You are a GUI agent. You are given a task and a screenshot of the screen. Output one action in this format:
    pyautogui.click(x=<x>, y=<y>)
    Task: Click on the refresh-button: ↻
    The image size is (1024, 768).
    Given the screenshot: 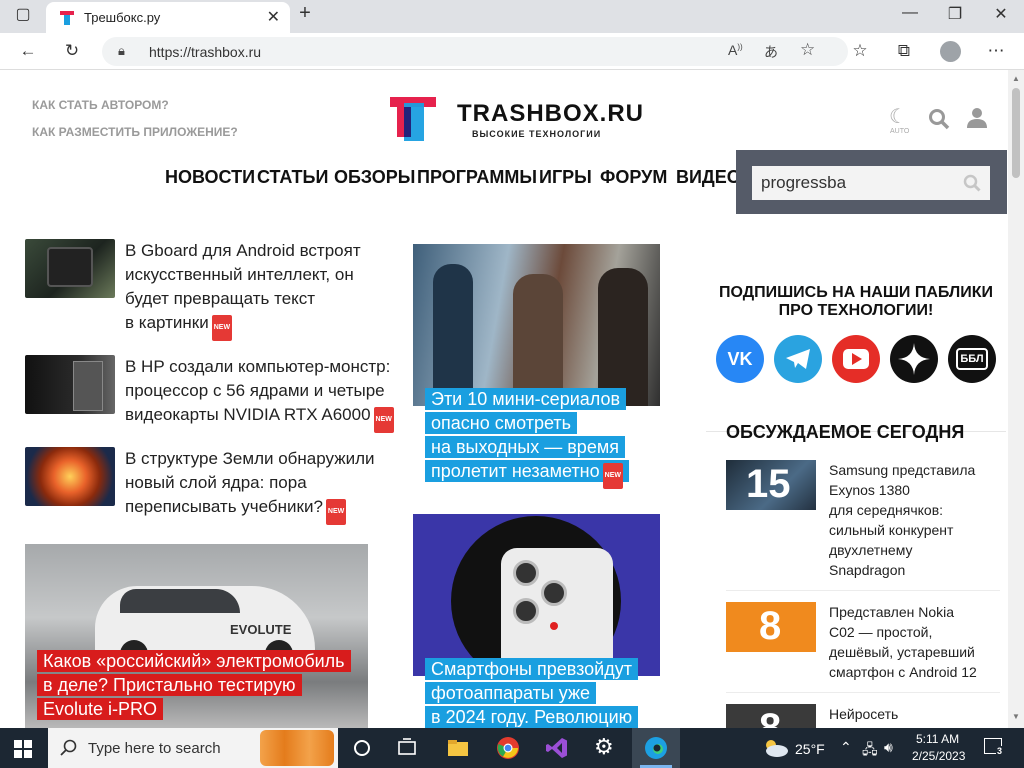 What is the action you would take?
    pyautogui.click(x=72, y=51)
    